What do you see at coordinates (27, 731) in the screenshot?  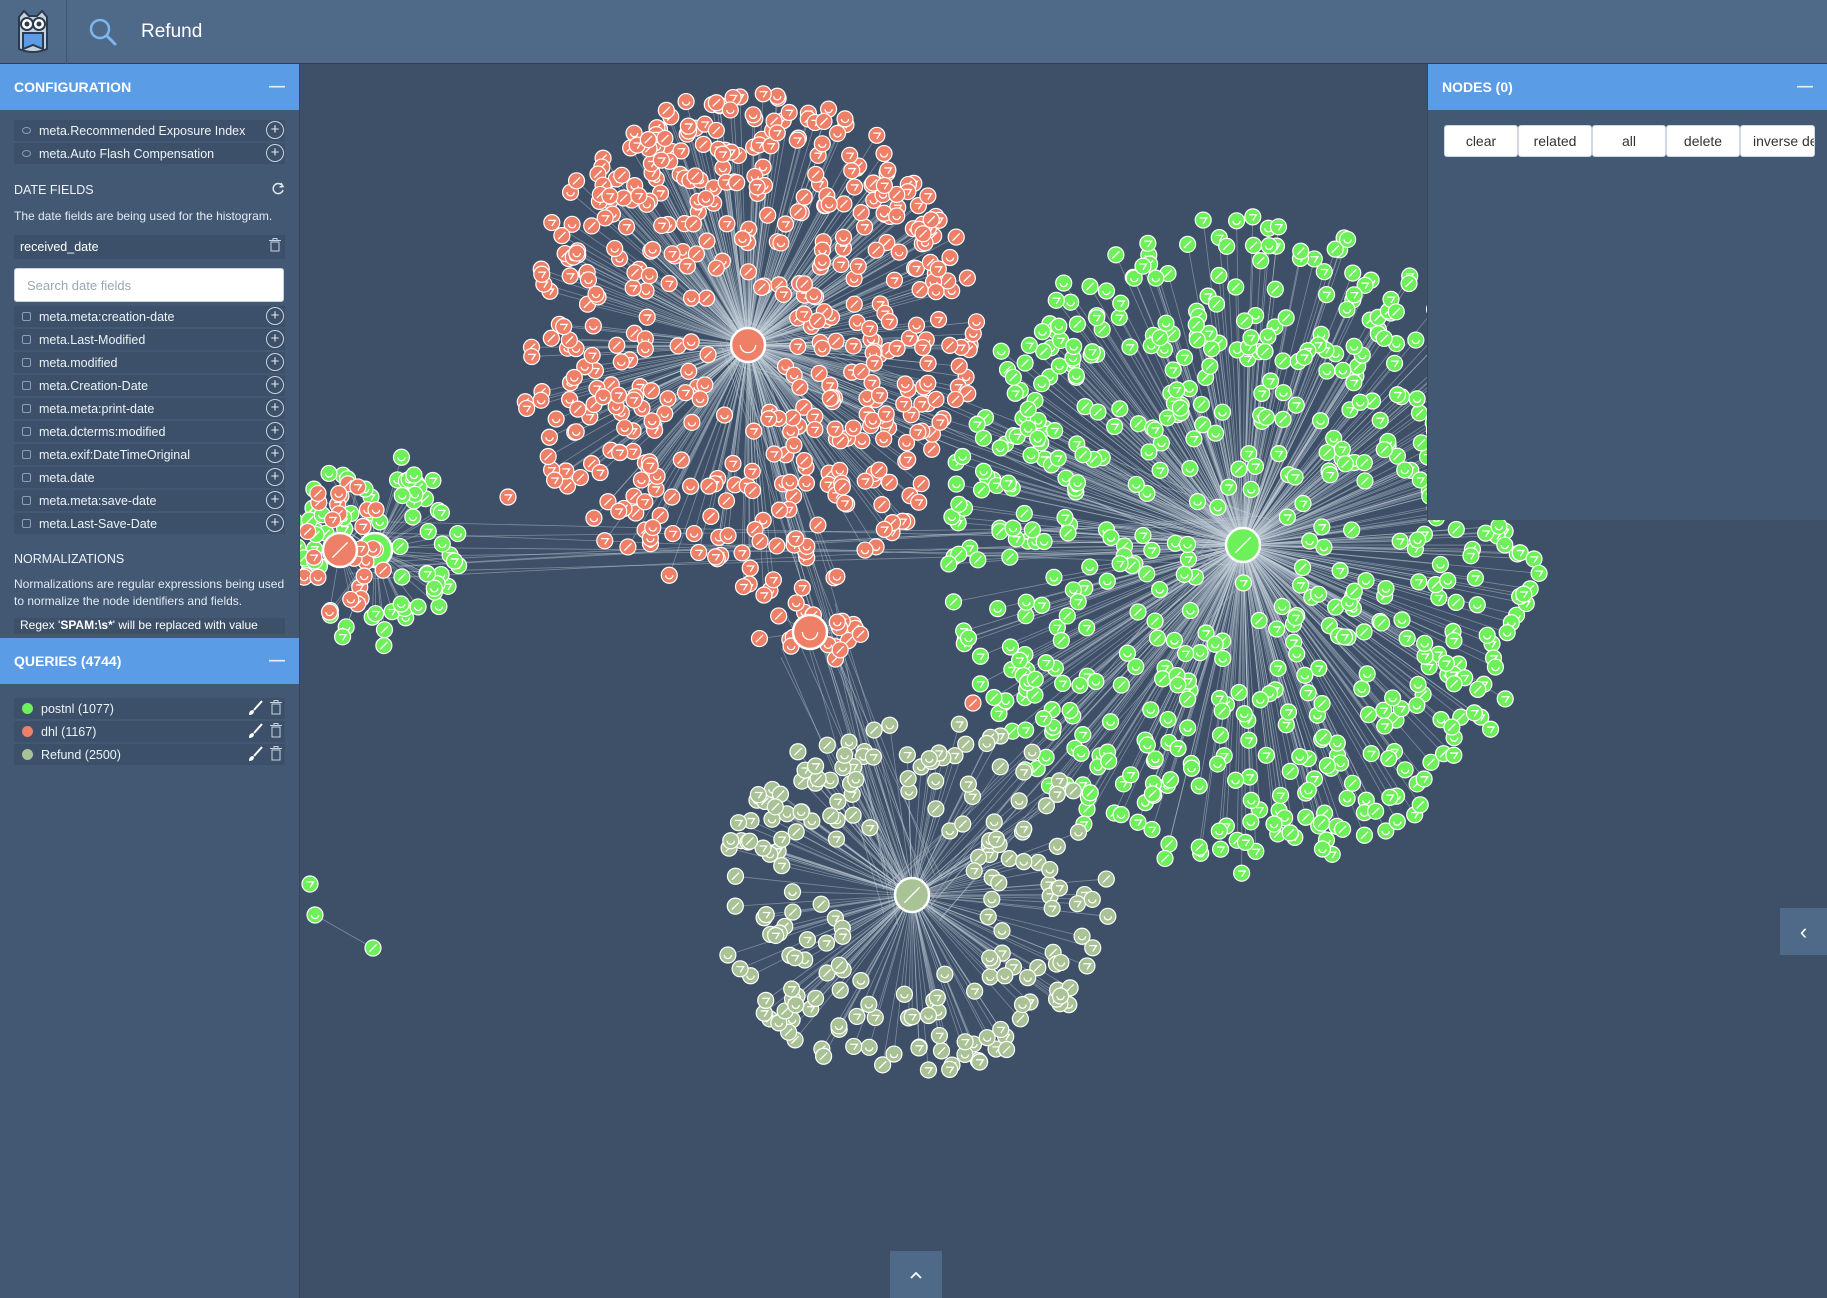 I see `query-color-dot` at bounding box center [27, 731].